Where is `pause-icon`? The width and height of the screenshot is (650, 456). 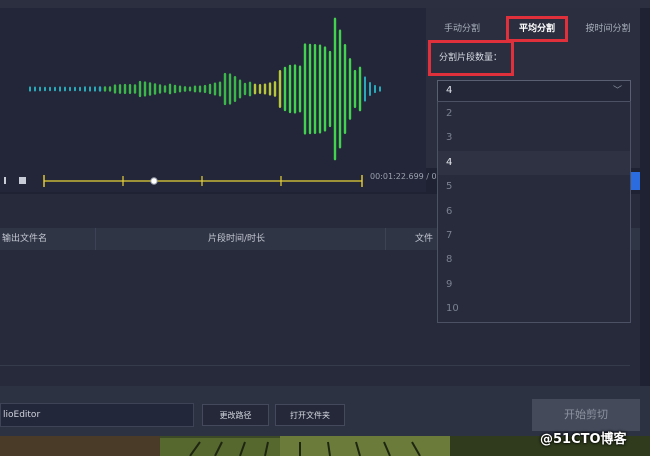
pause-icon is located at coordinates (5, 180).